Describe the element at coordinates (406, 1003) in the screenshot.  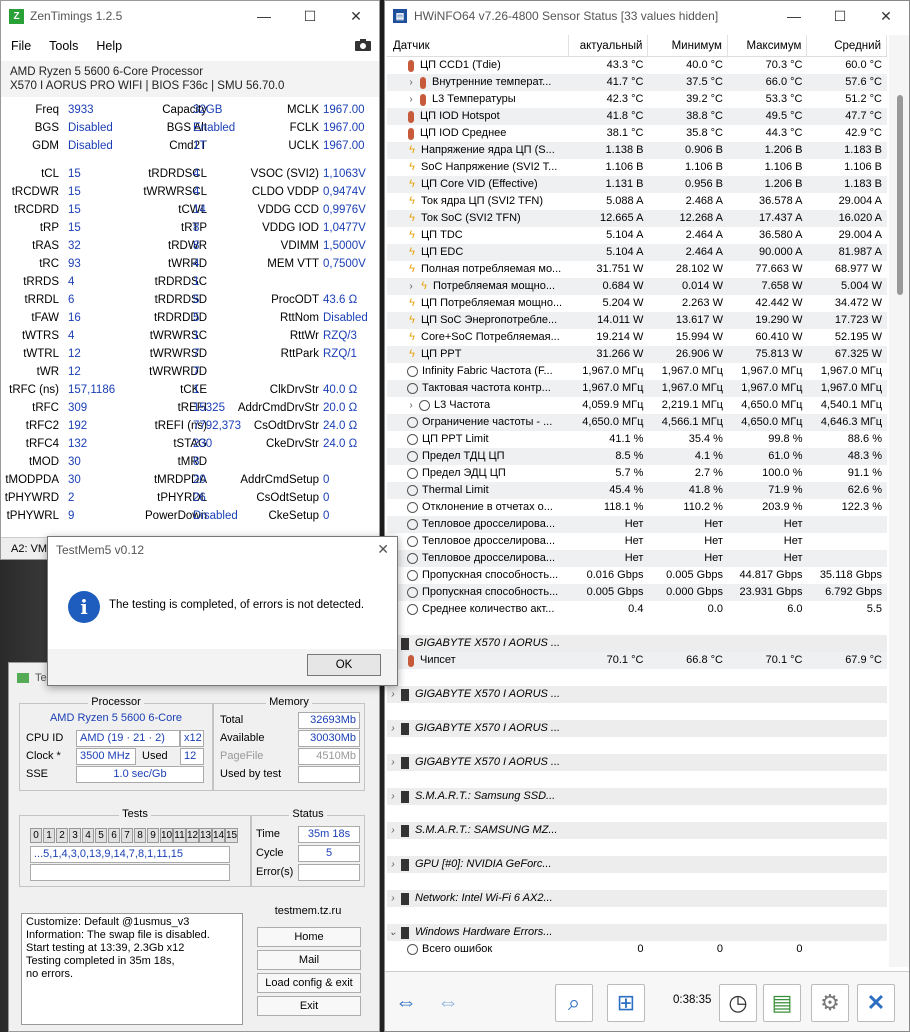
I see `collapse-arrows-icon: ⇔` at that location.